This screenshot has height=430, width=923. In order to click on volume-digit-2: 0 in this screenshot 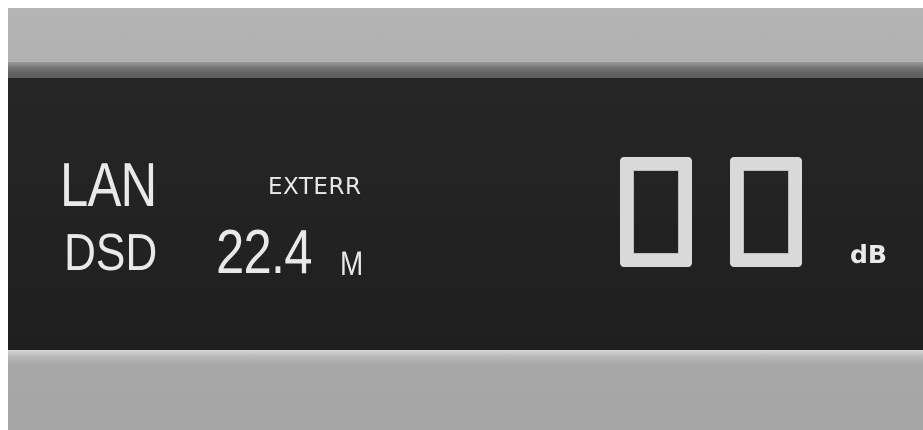, I will do `click(766, 212)`.